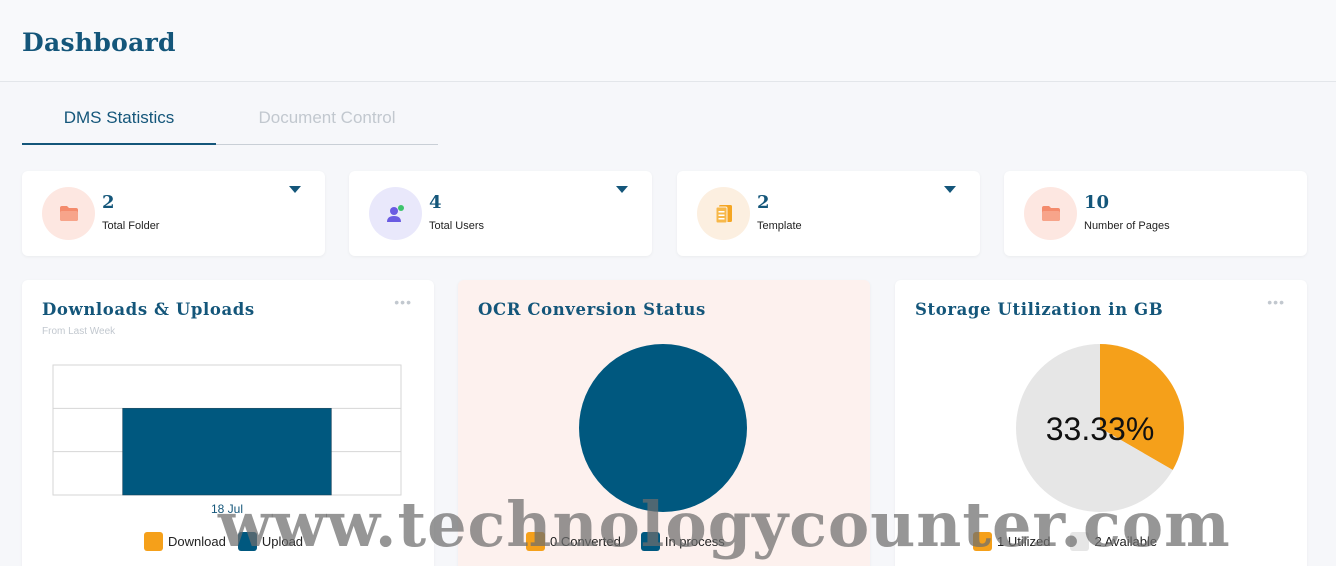 The image size is (1336, 566). Describe the element at coordinates (173, 213) in the screenshot. I see `stat-card-total-folder: 2 Total Folder` at that location.